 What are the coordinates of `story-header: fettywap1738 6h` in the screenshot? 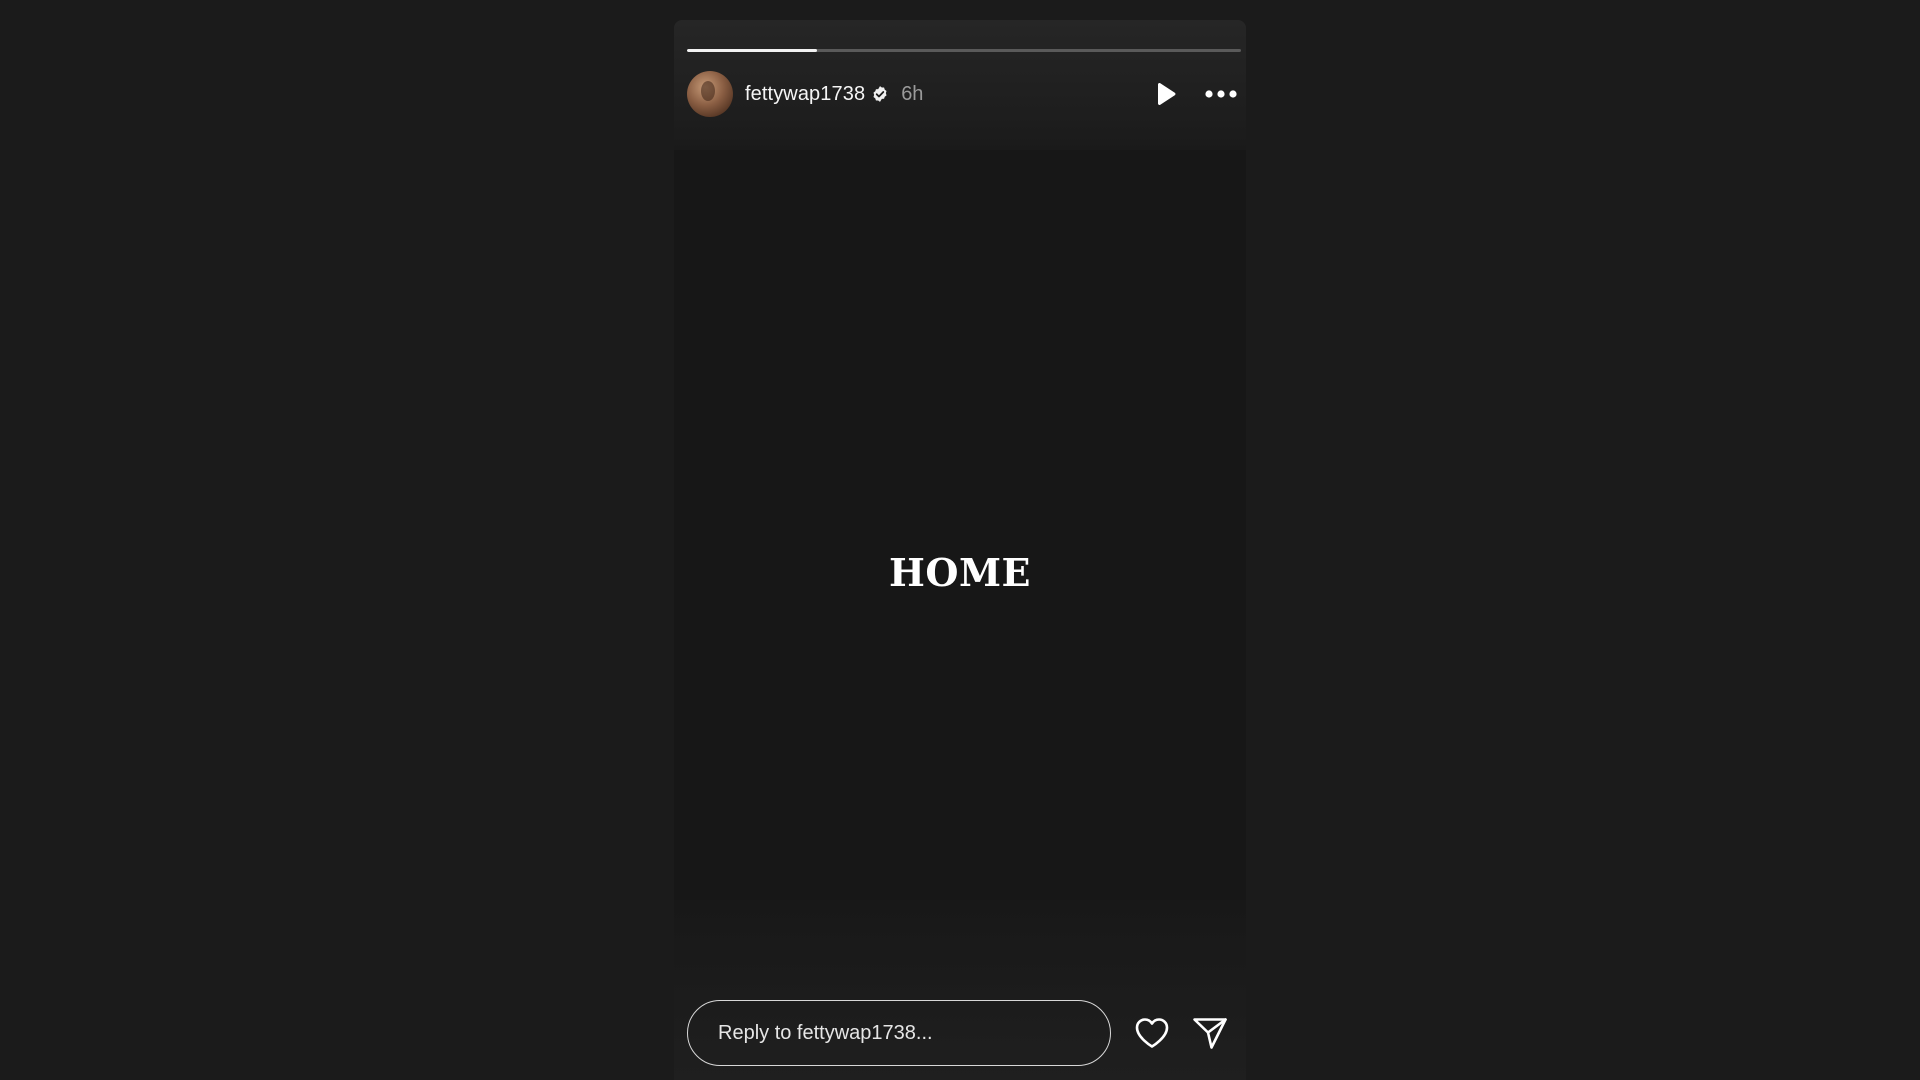 It's located at (964, 94).